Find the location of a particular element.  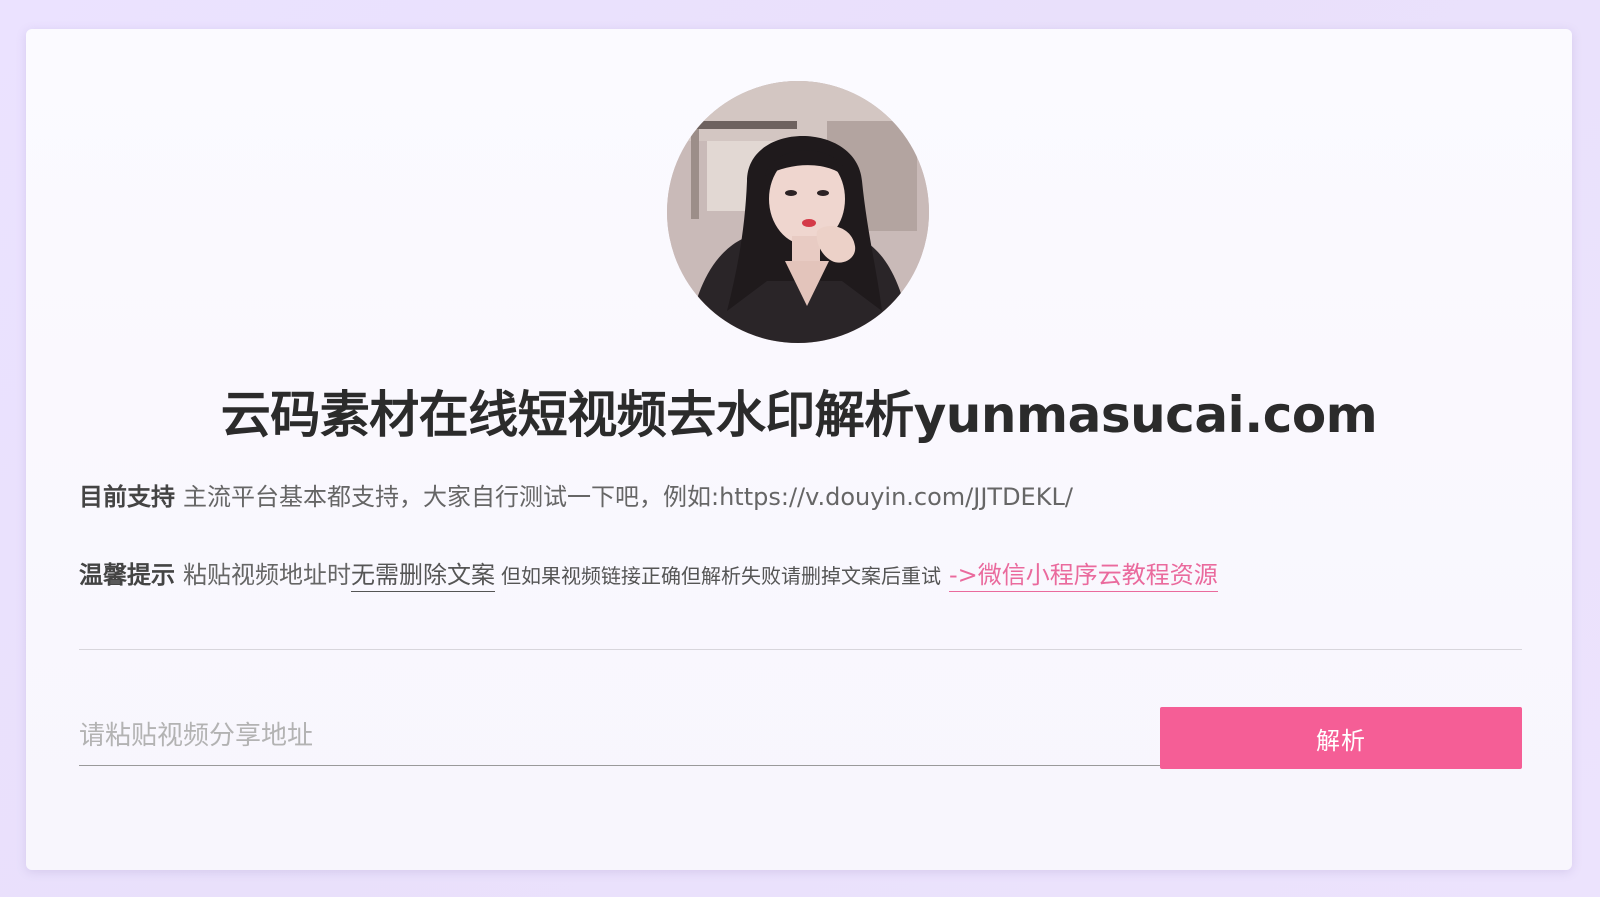

avatar is located at coordinates (798, 212).